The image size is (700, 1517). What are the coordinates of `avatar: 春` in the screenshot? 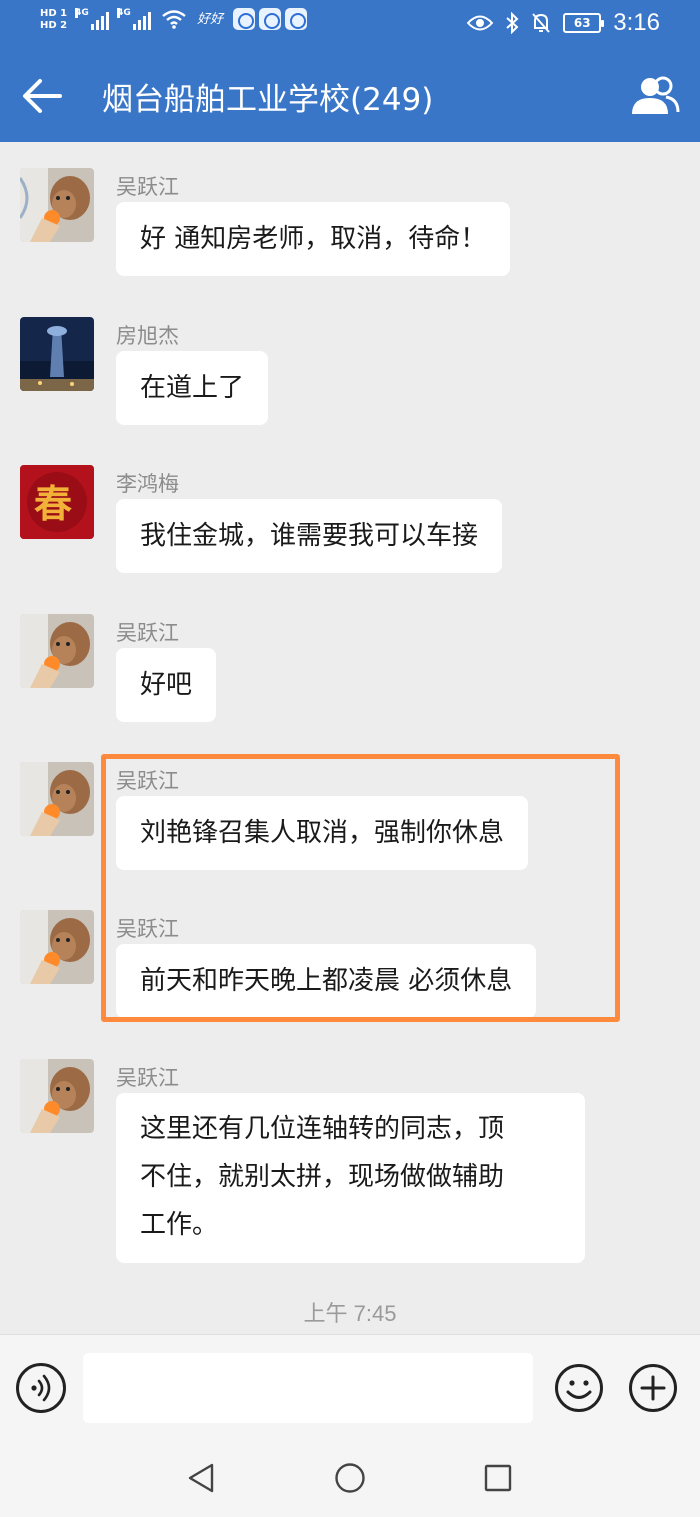 It's located at (57, 502).